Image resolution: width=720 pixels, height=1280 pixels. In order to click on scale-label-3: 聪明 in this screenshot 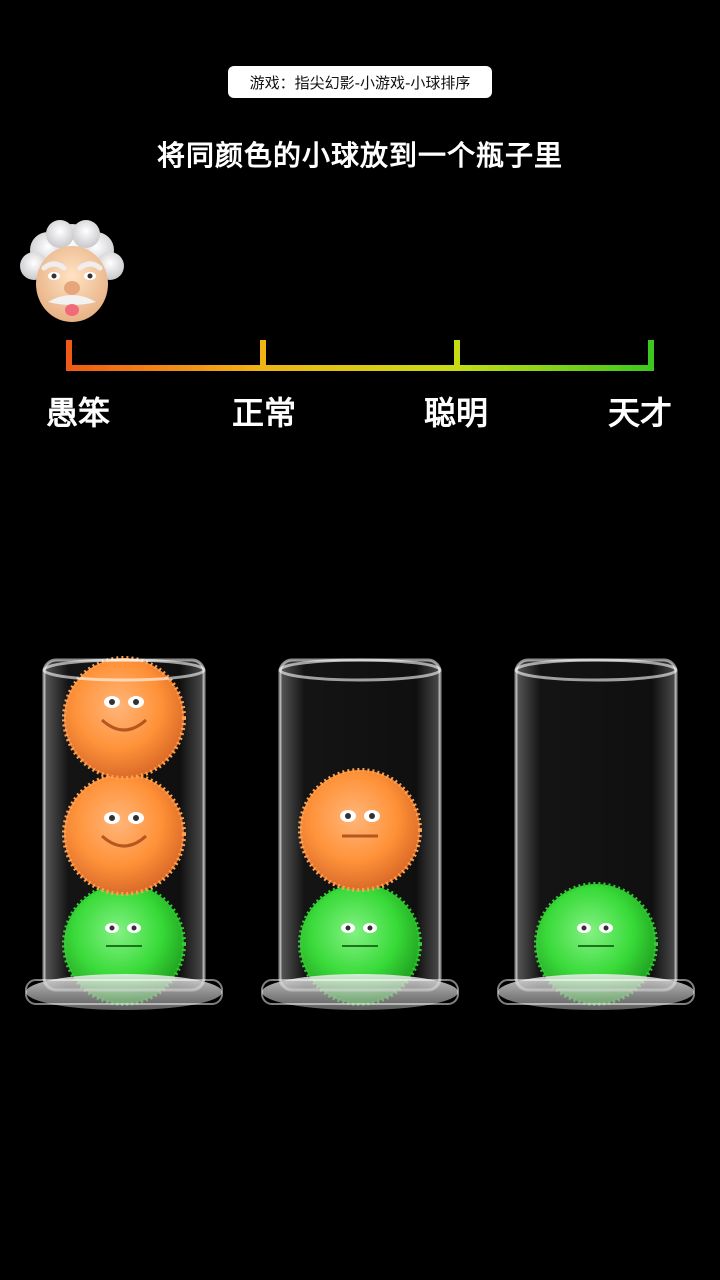, I will do `click(455, 413)`.